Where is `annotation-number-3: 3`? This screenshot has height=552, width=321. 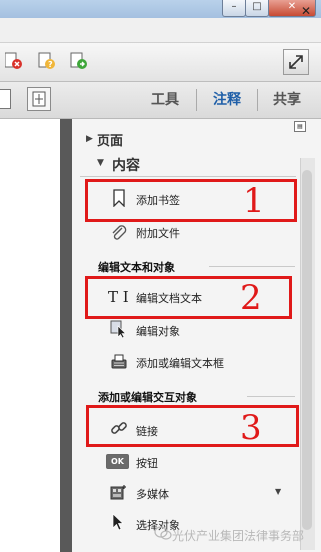 annotation-number-3: 3 is located at coordinates (251, 428).